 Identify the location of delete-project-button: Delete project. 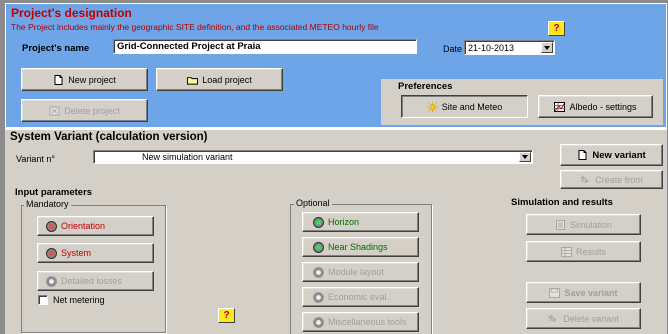
(84, 110).